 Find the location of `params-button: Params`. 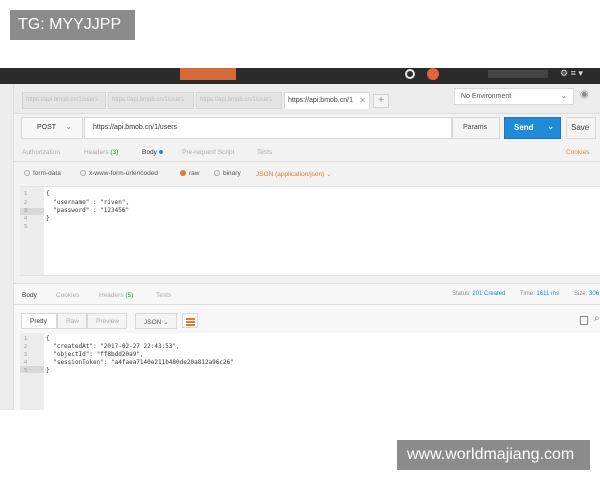

params-button: Params is located at coordinates (476, 128).